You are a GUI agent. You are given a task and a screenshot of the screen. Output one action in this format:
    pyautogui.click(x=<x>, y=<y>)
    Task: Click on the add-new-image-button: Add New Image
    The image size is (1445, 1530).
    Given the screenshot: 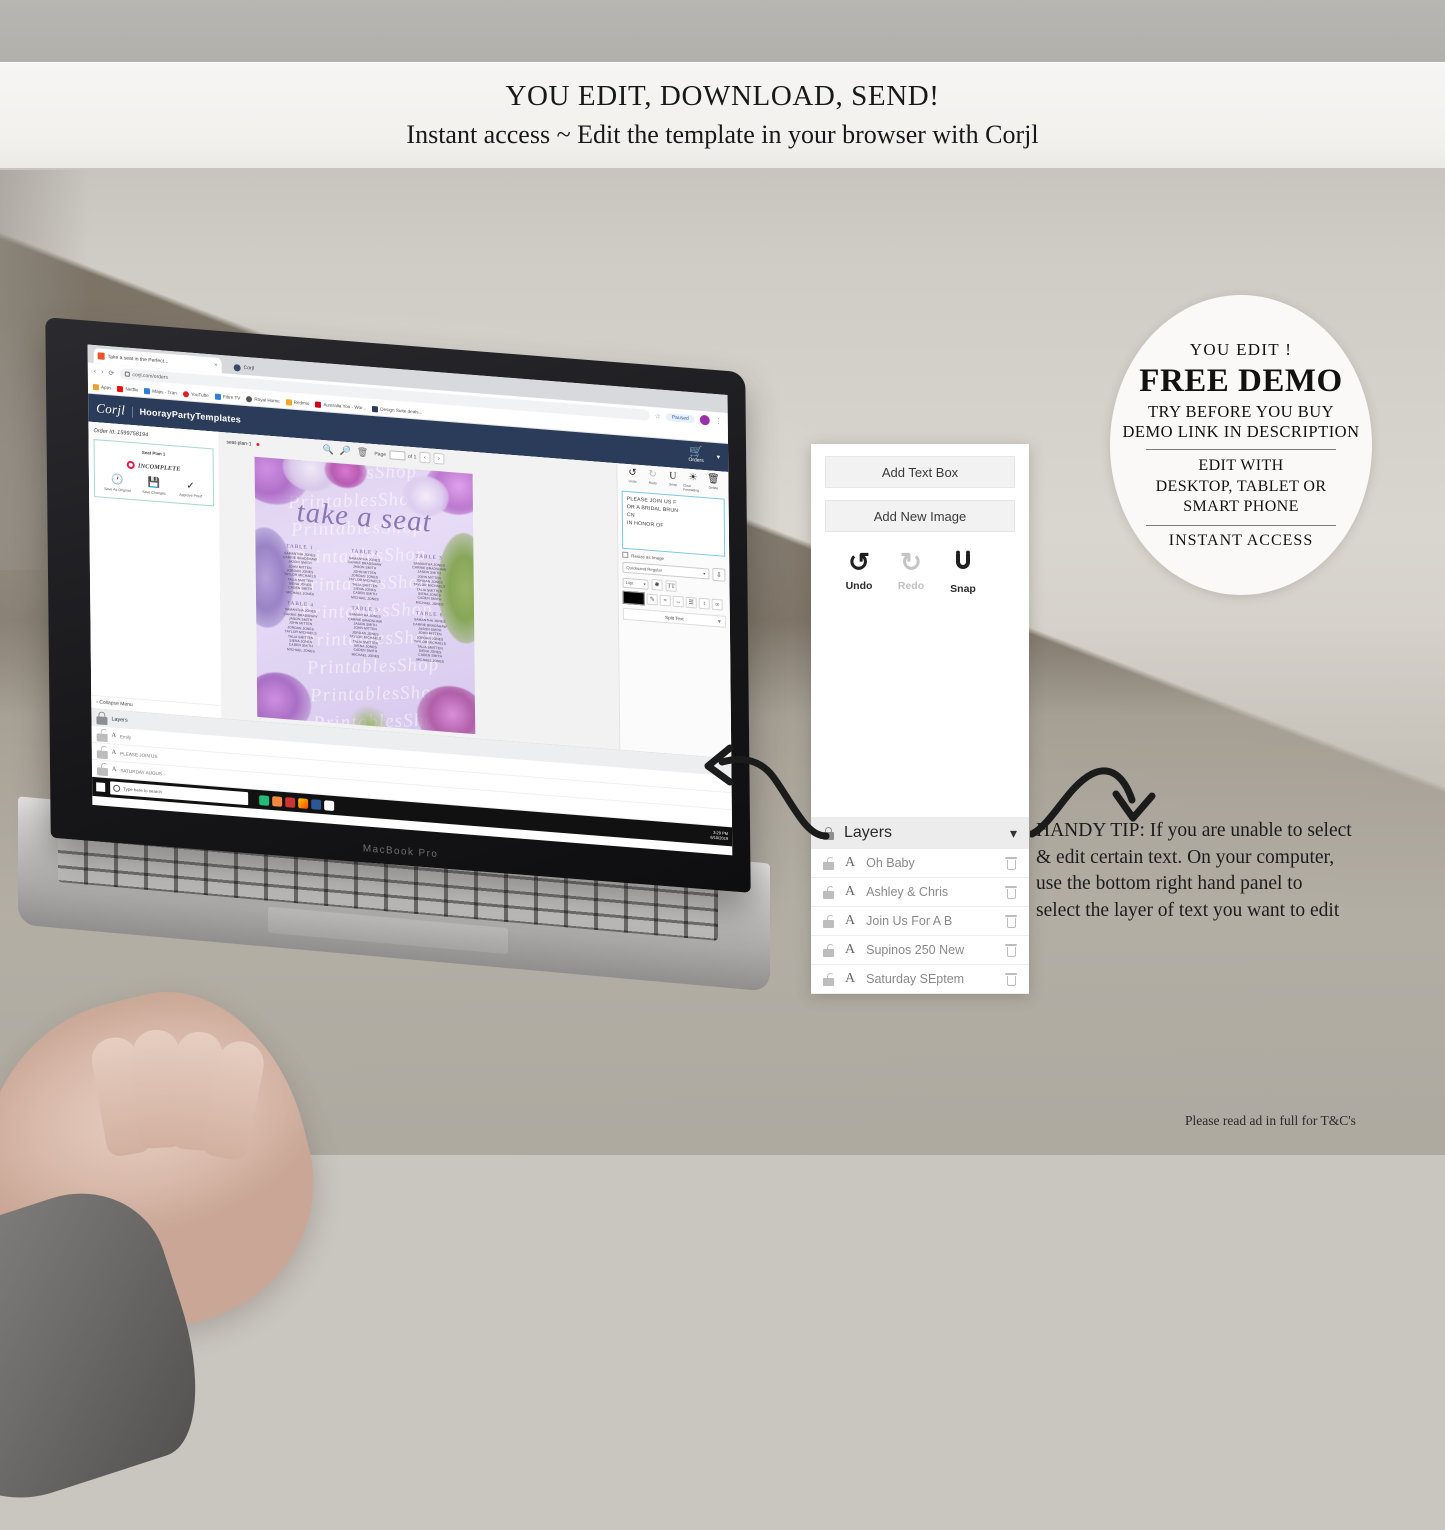 What is the action you would take?
    pyautogui.click(x=920, y=516)
    